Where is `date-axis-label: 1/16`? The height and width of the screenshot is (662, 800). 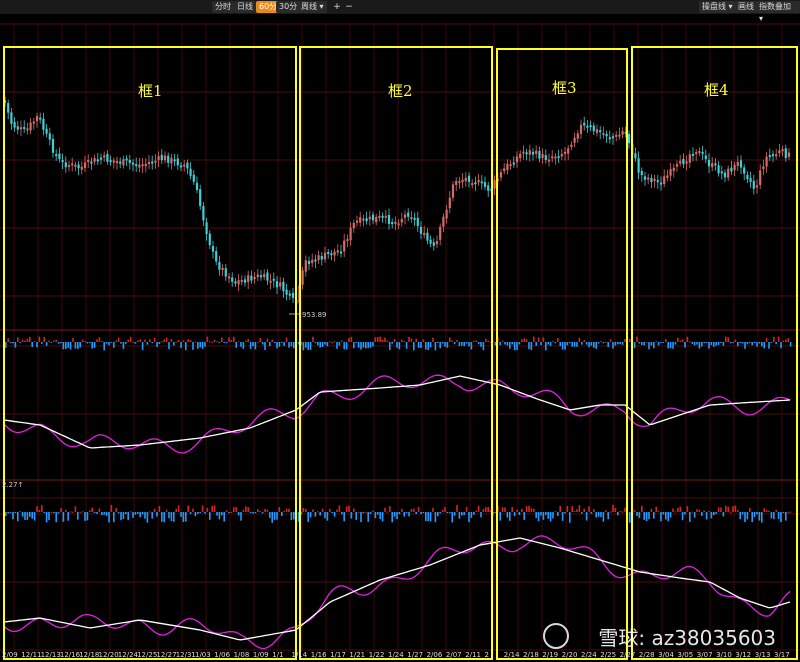
date-axis-label: 1/16 is located at coordinates (318, 655).